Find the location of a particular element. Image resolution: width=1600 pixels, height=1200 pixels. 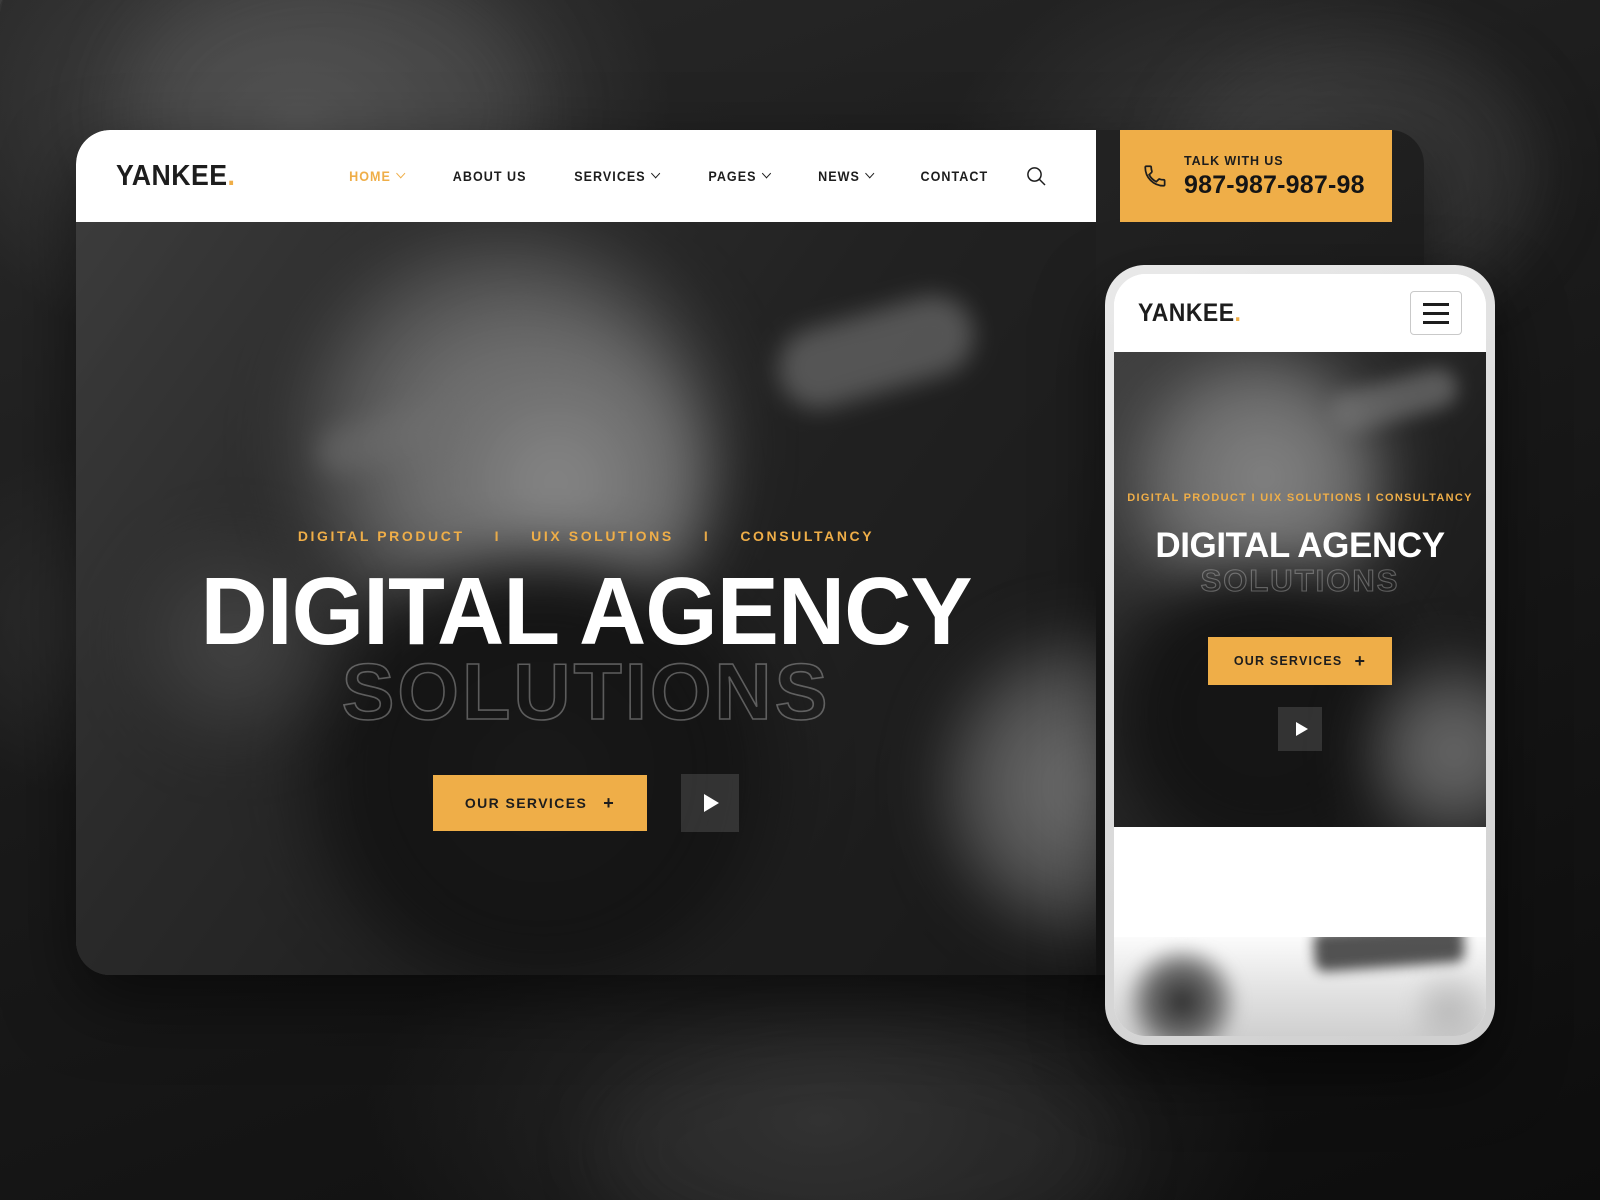

nav-item-label: SERVICES is located at coordinates (610, 176).